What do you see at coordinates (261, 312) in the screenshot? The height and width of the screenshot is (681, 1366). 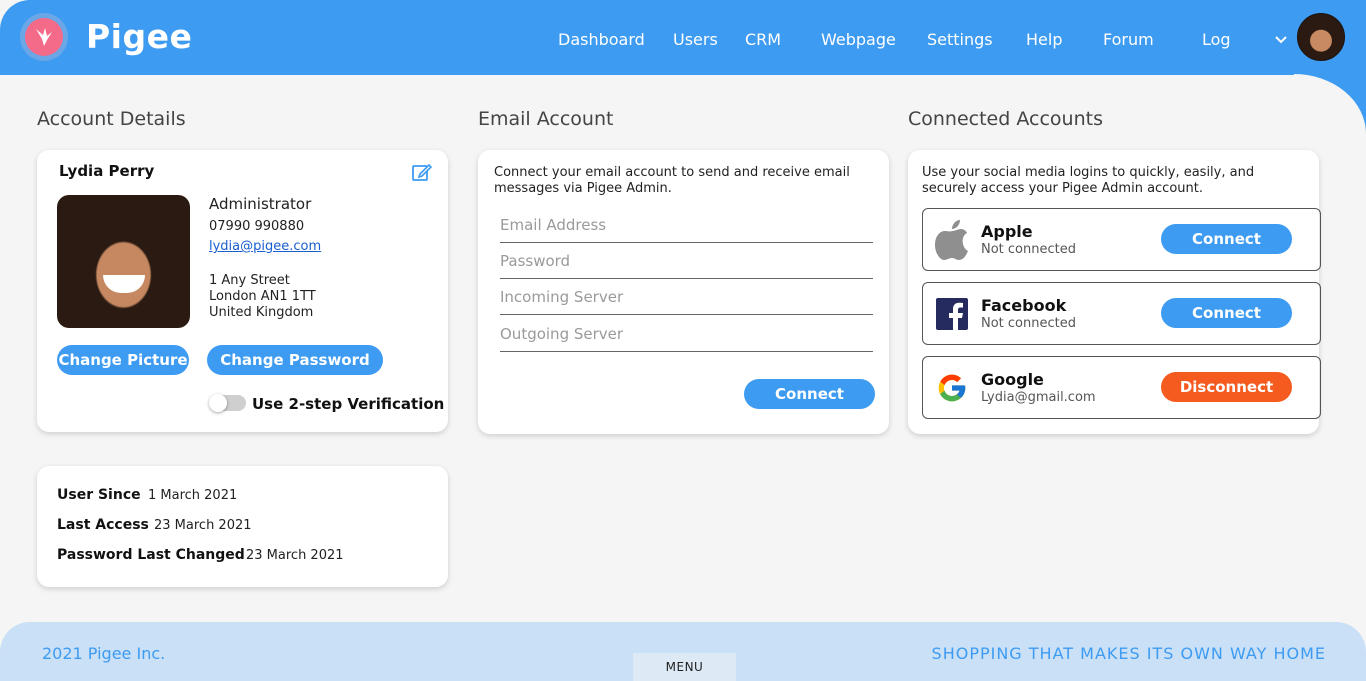 I see `address-line-3: United Kingdom` at bounding box center [261, 312].